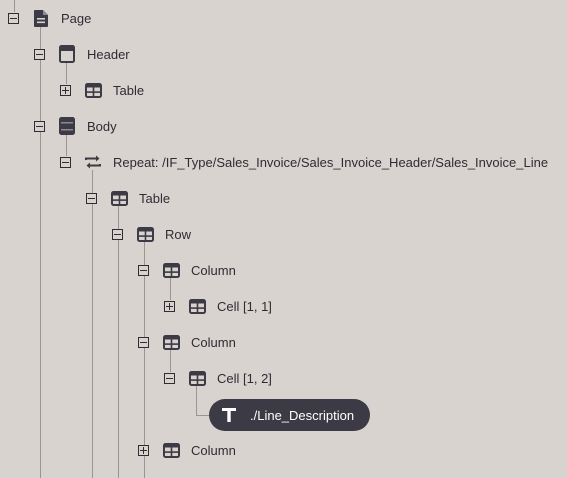  I want to click on tree-node-cell-1-2: Cell [1, 2], so click(218, 378).